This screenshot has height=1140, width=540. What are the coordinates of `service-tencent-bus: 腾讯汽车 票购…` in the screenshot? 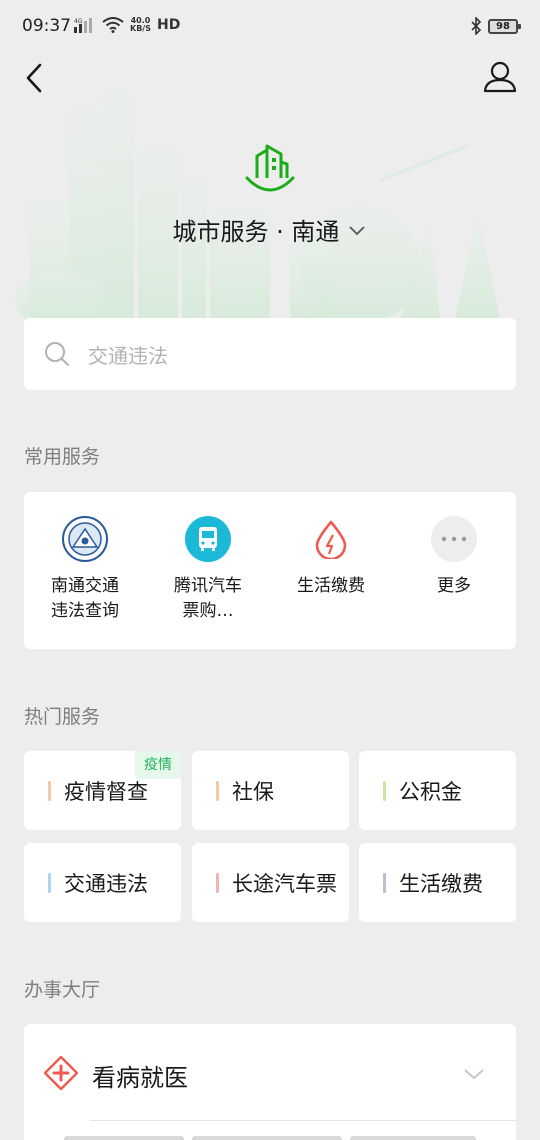 It's located at (208, 570).